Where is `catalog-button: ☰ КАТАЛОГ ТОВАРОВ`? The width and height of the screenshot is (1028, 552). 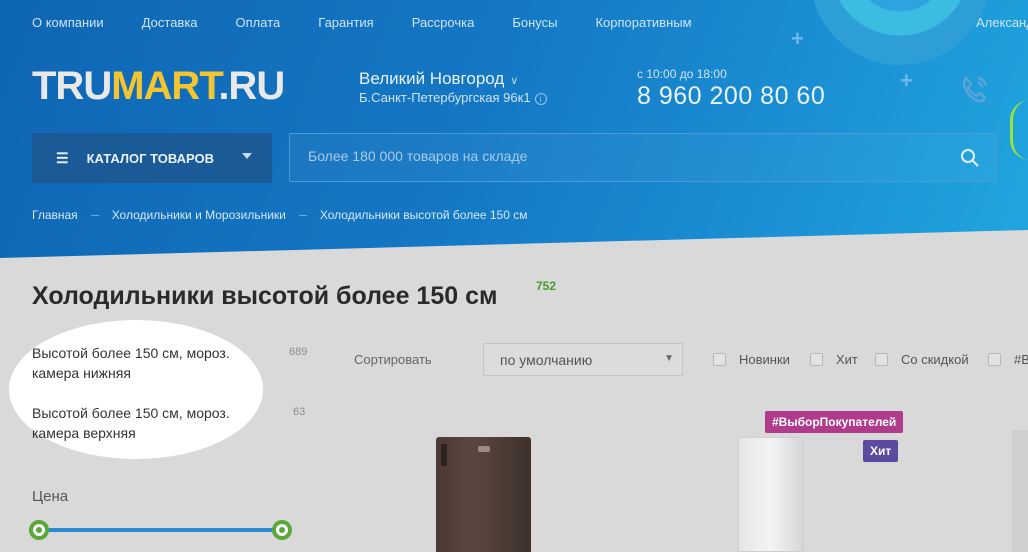
catalog-button: ☰ КАТАЛОГ ТОВАРОВ is located at coordinates (152, 158).